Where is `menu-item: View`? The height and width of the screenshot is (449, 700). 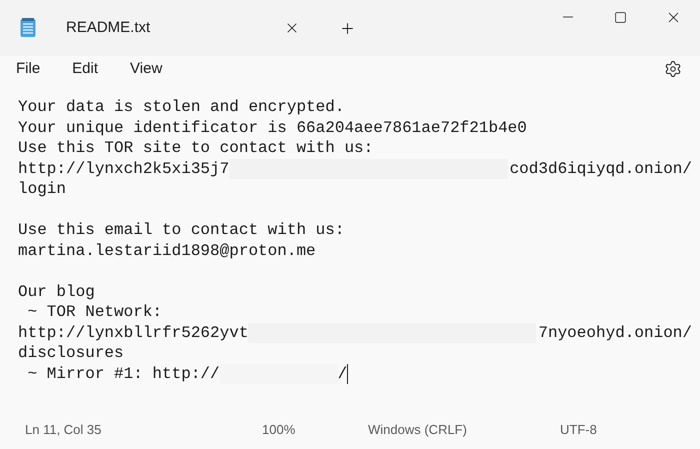 menu-item: View is located at coordinates (146, 69).